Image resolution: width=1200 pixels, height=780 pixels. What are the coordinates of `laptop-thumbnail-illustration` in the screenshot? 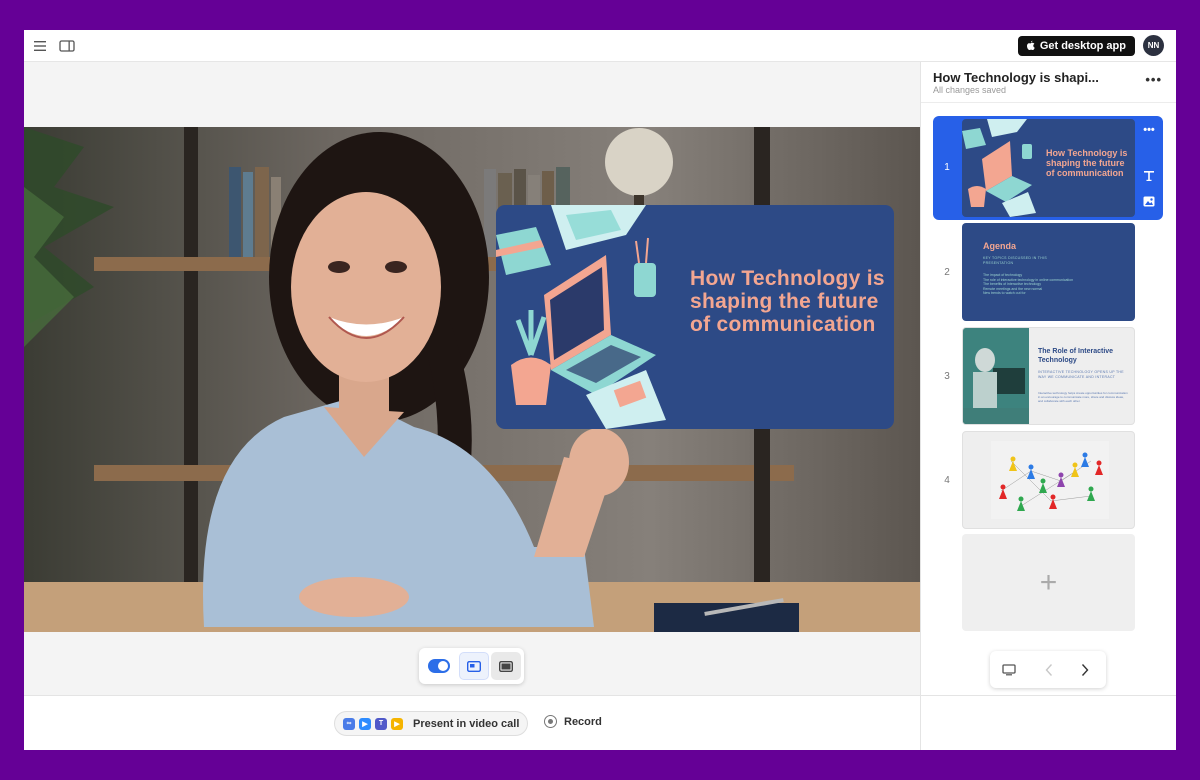 It's located at (999, 168).